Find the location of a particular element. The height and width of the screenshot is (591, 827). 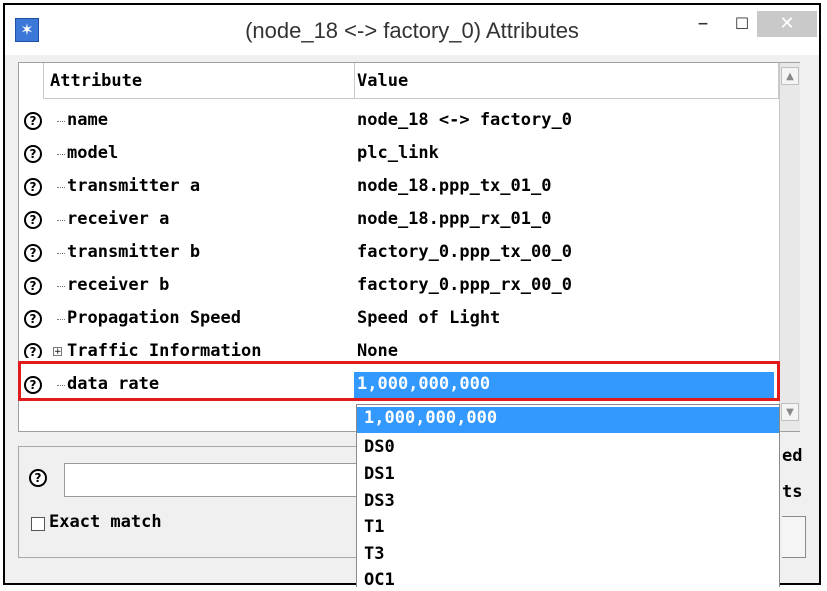

side-label: ed is located at coordinates (792, 456).